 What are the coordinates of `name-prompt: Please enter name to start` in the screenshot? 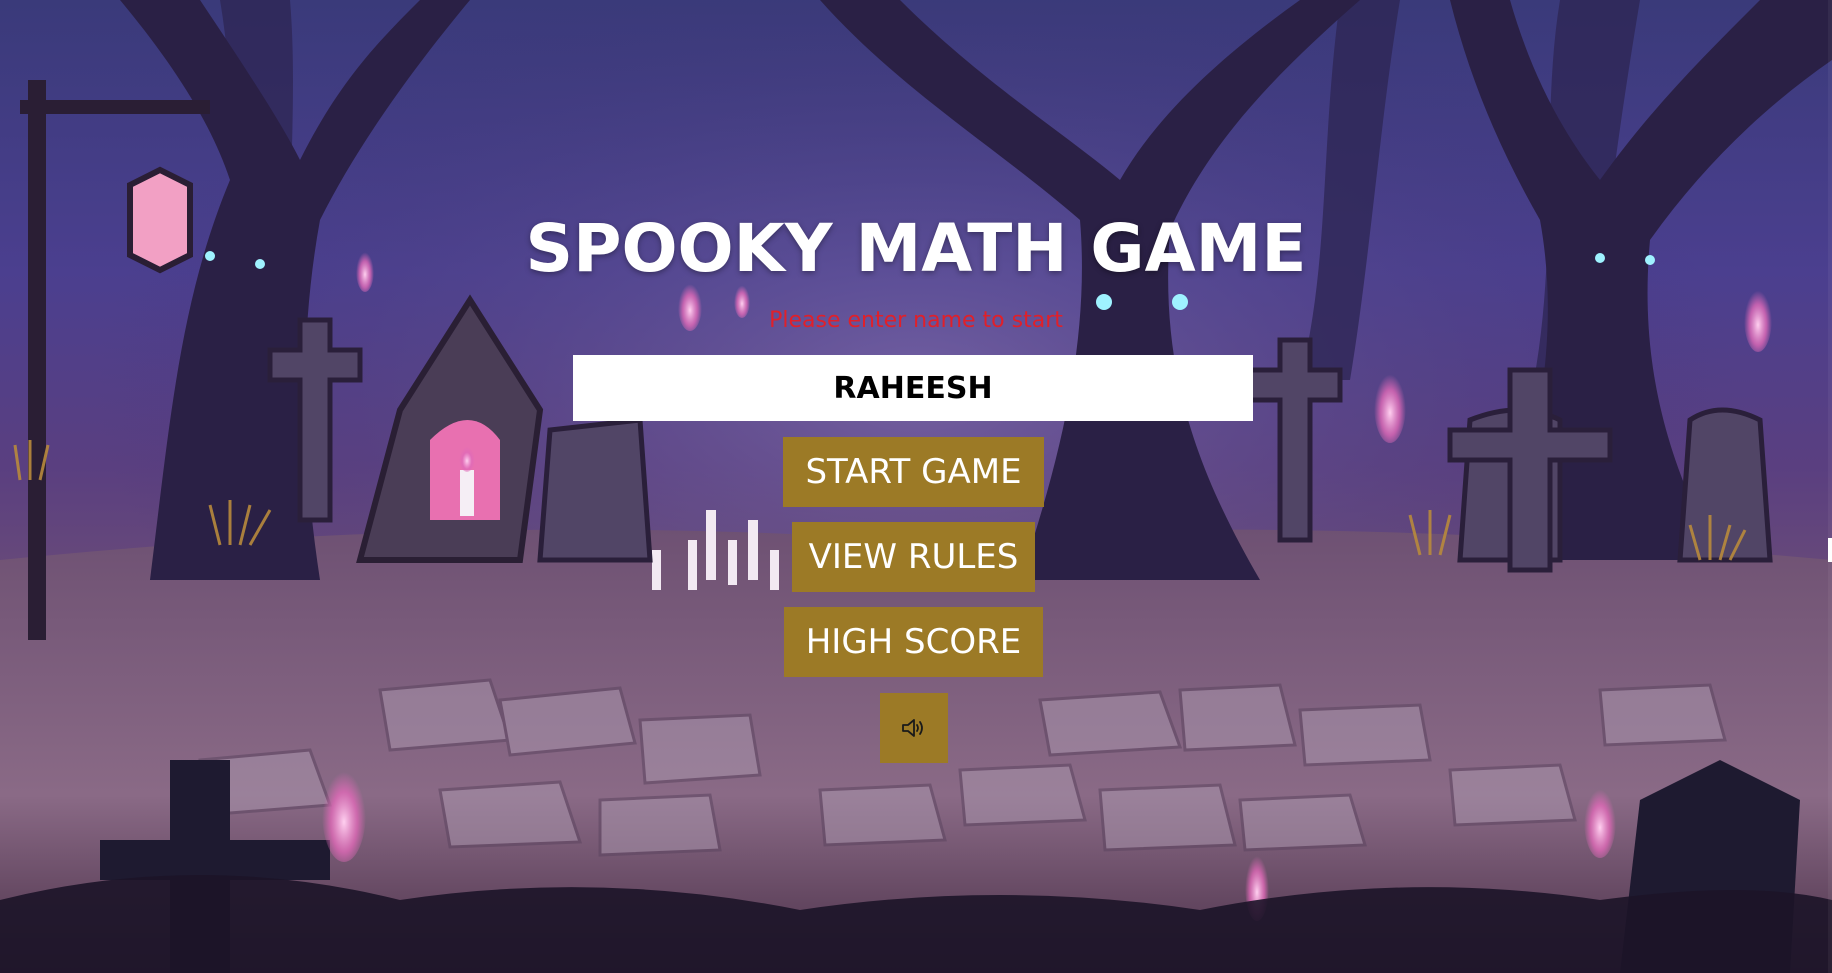 It's located at (916, 320).